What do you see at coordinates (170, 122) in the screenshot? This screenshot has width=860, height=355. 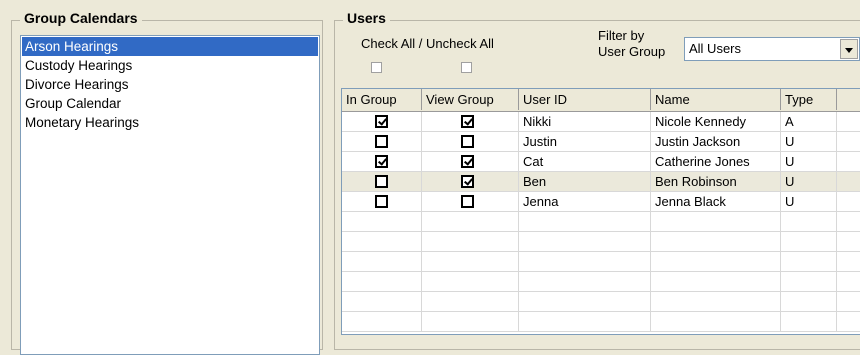 I see `calendar-list-item: Monetary Hearings` at bounding box center [170, 122].